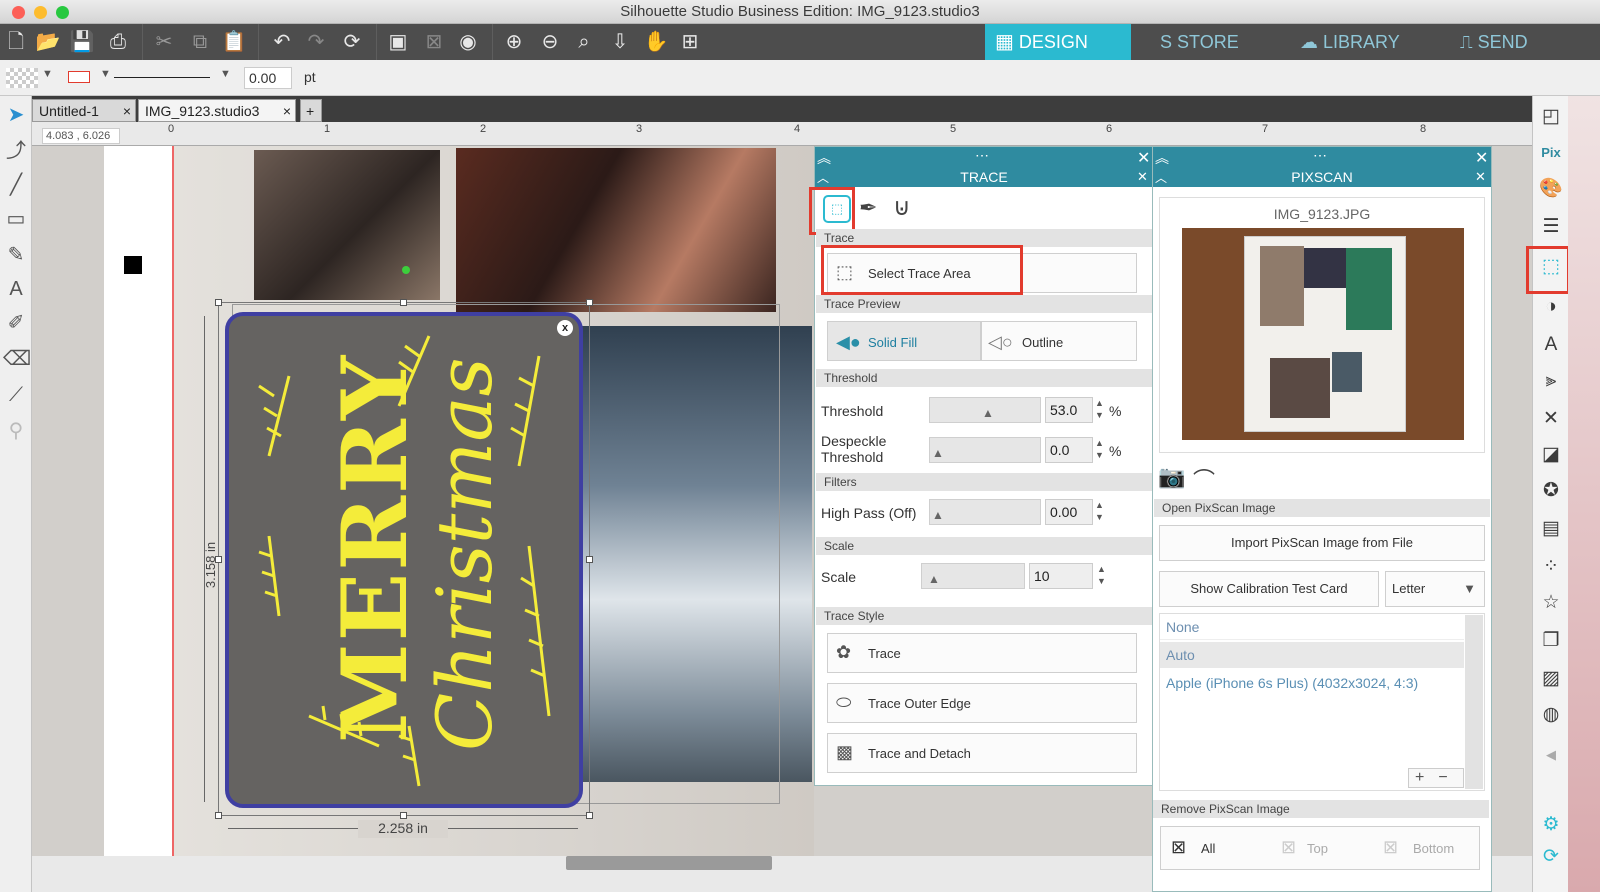 Image resolution: width=1600 pixels, height=892 pixels. I want to click on remove-top-button: Top, so click(1317, 848).